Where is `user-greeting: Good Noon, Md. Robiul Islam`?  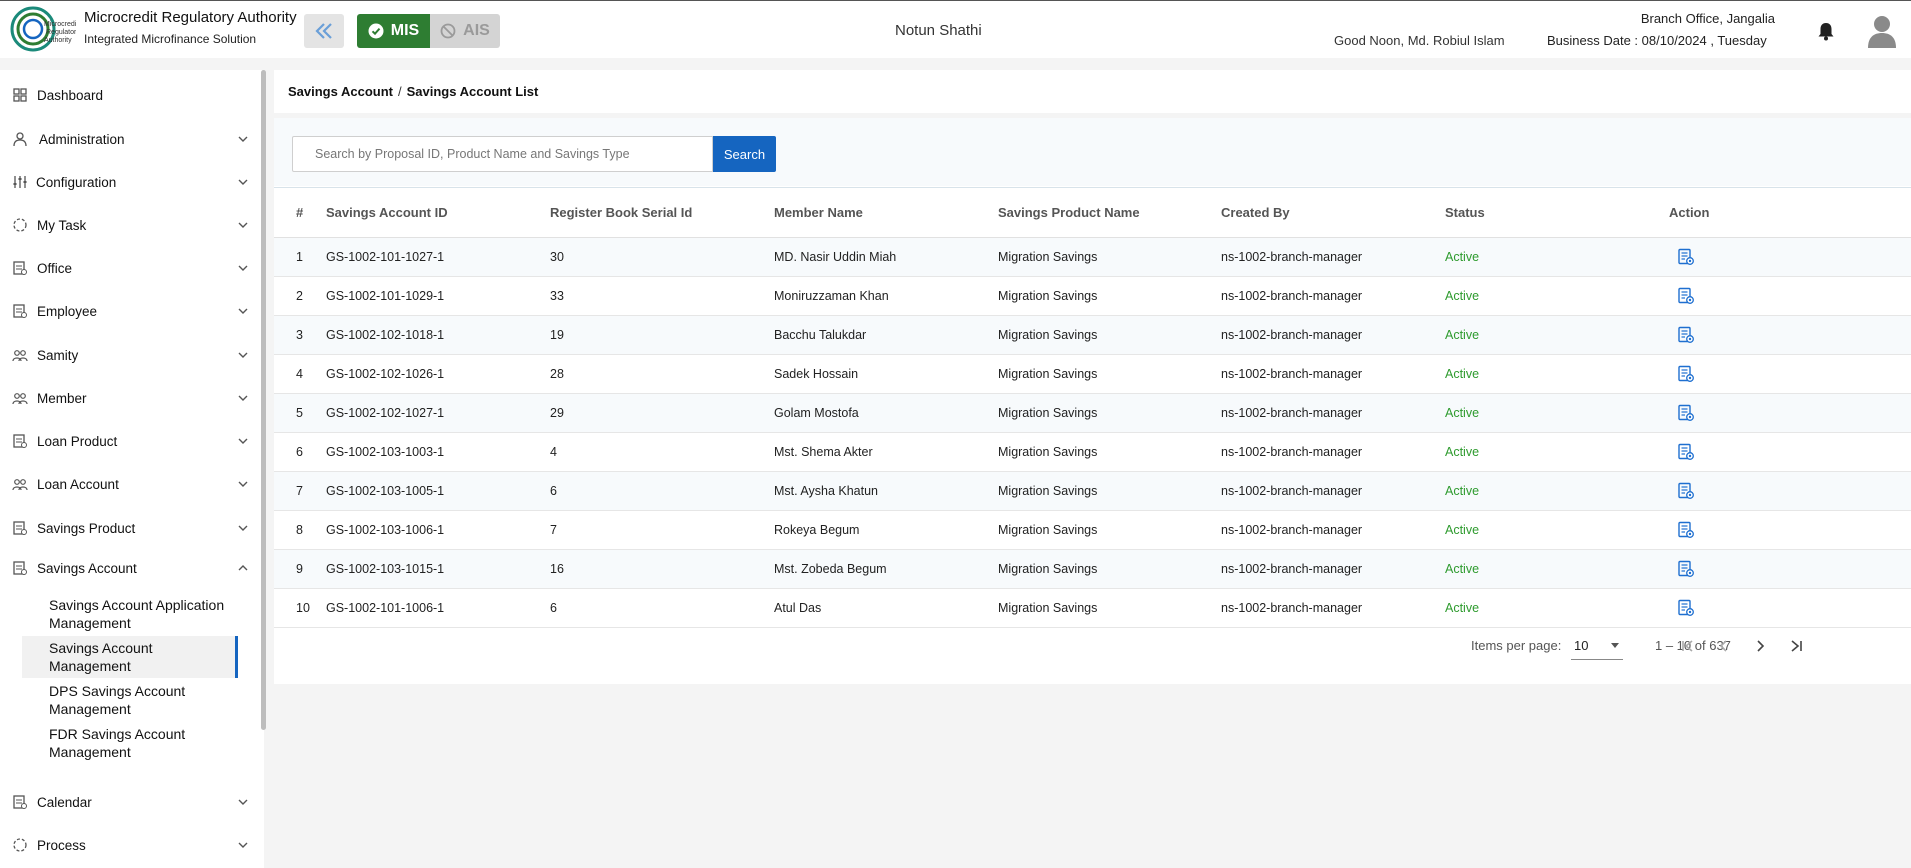
user-greeting: Good Noon, Md. Robiul Islam is located at coordinates (1419, 40).